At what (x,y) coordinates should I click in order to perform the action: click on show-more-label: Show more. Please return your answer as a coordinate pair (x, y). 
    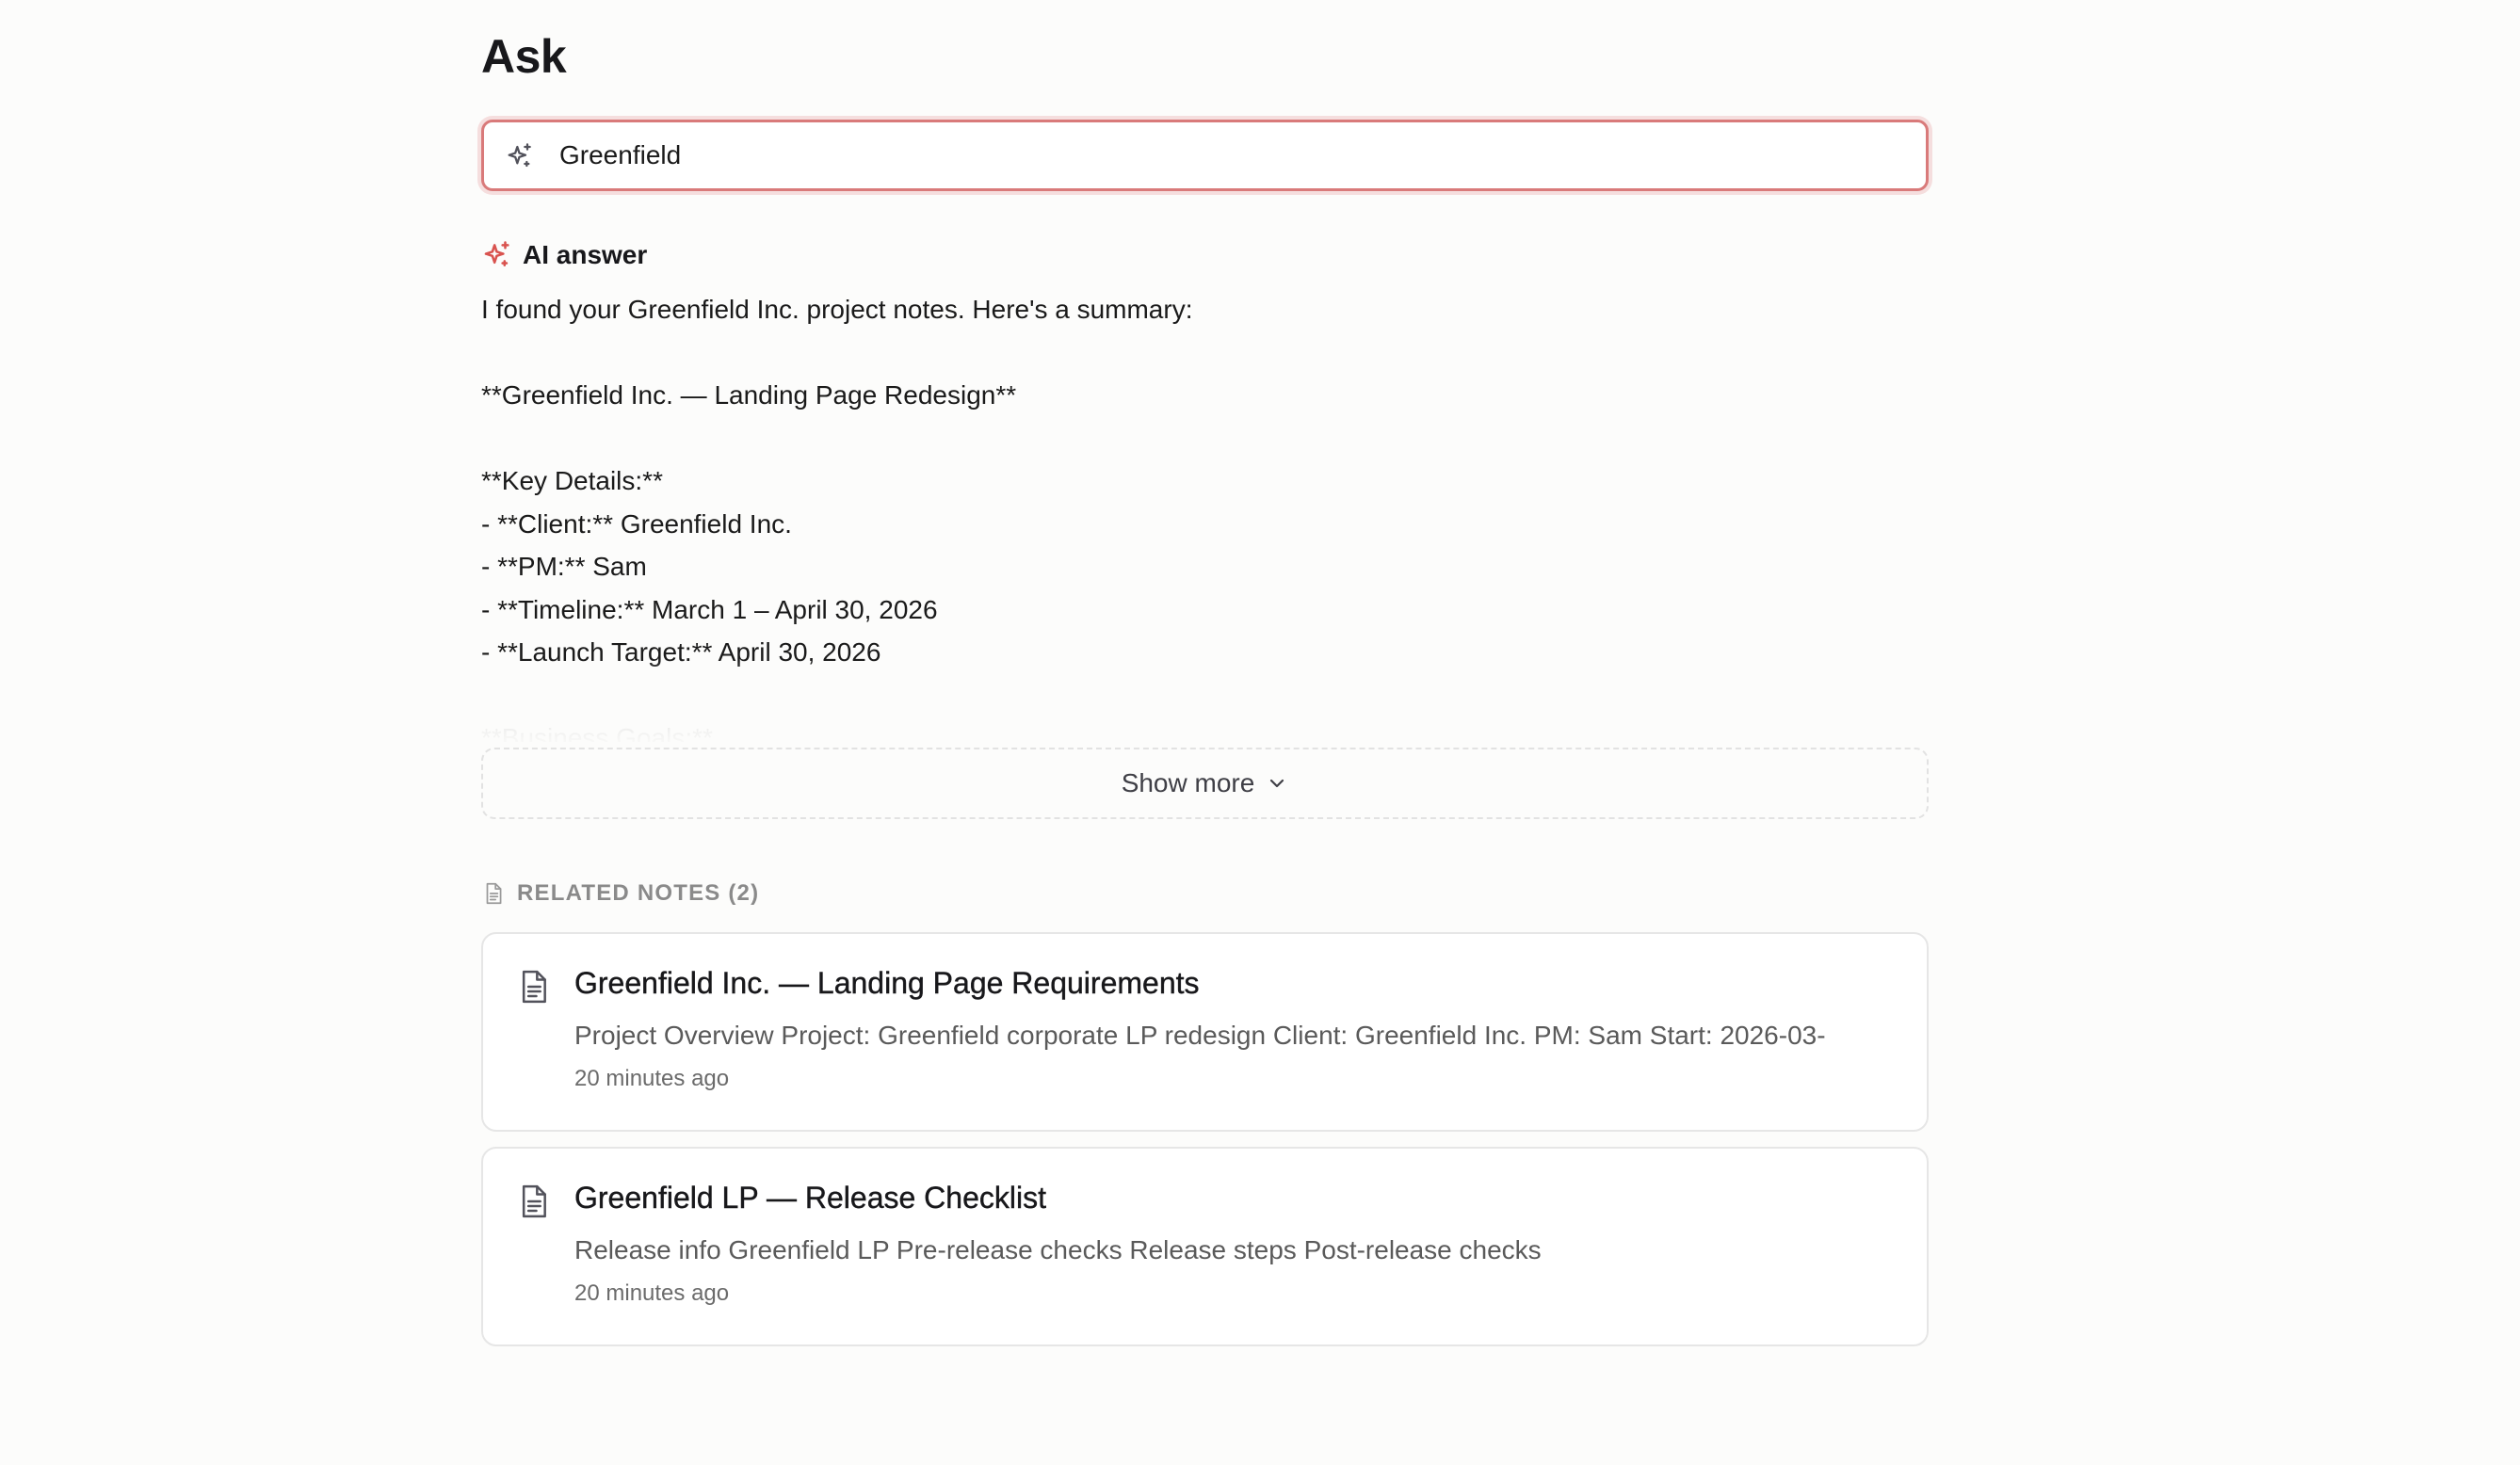
    Looking at the image, I should click on (1188, 782).